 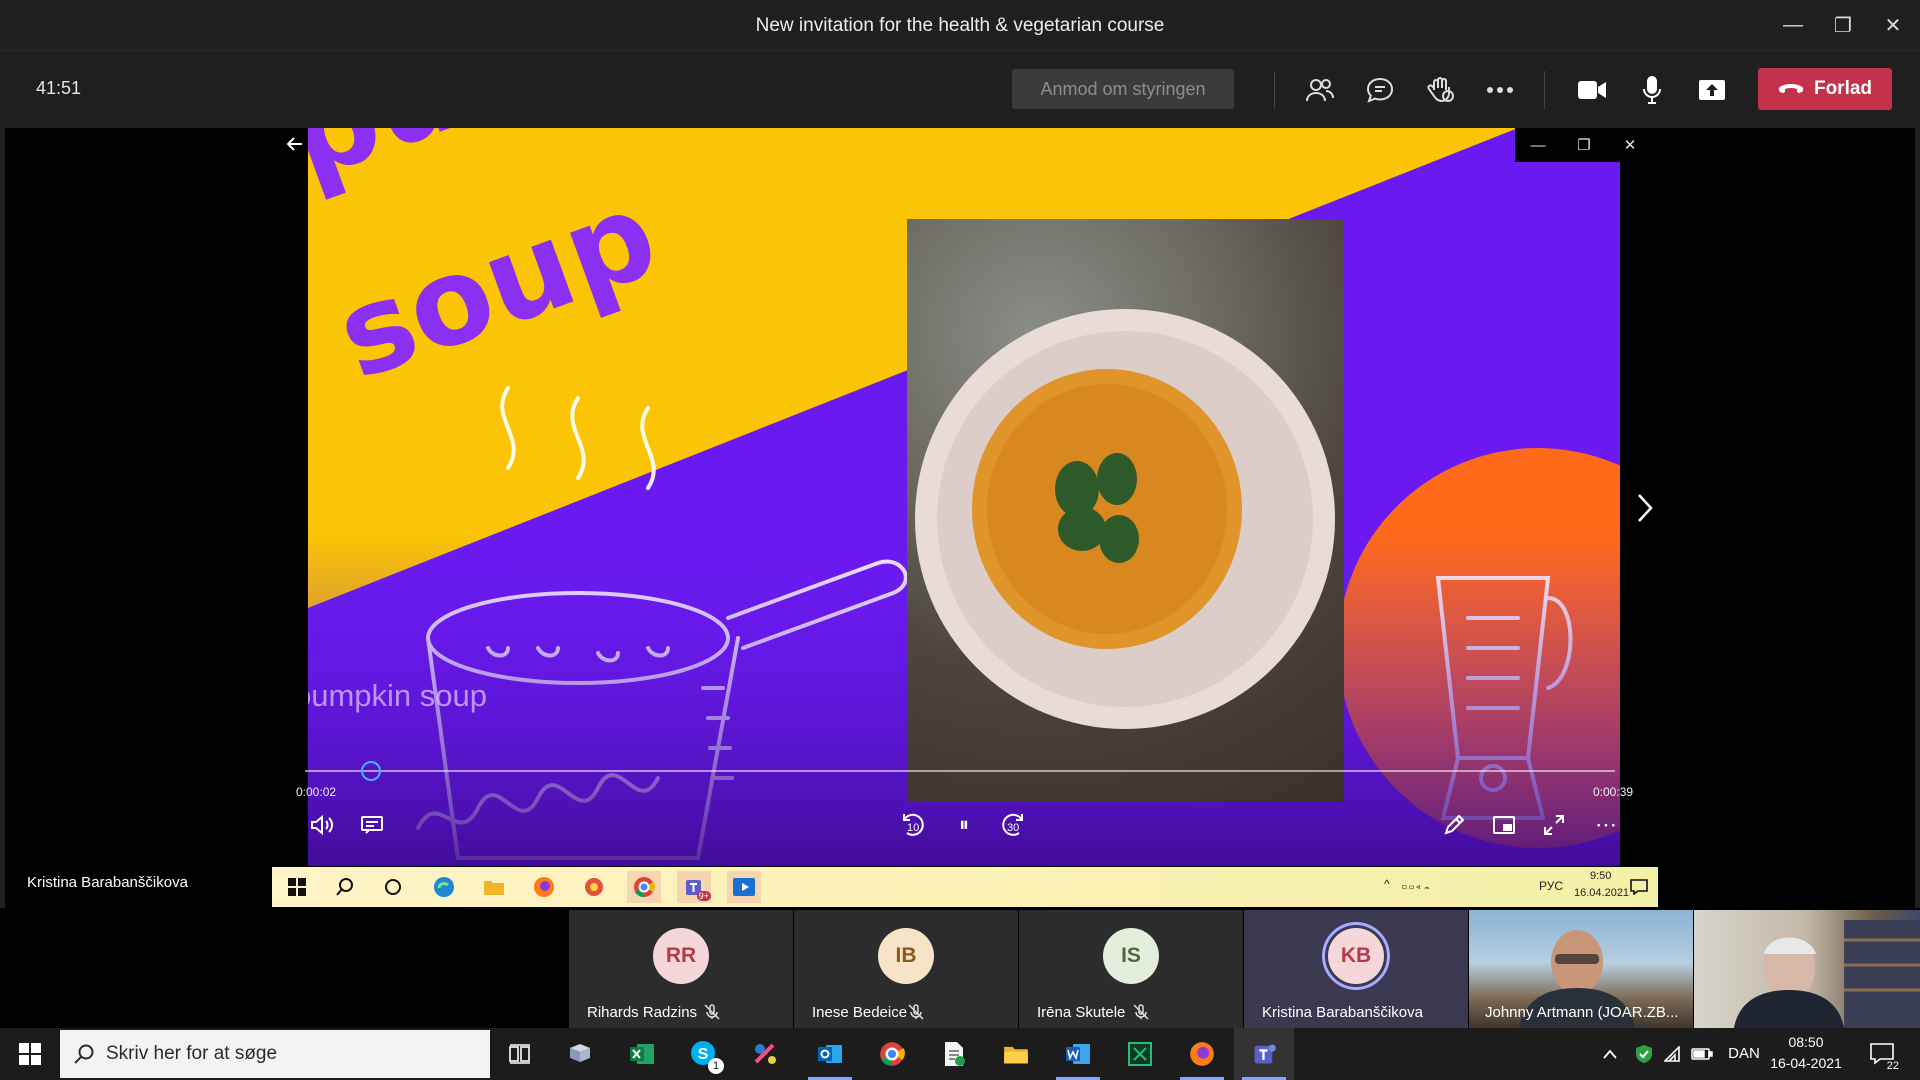 What do you see at coordinates (1342, 1012) in the screenshot?
I see `participant-name: Kristina Barabanščikova` at bounding box center [1342, 1012].